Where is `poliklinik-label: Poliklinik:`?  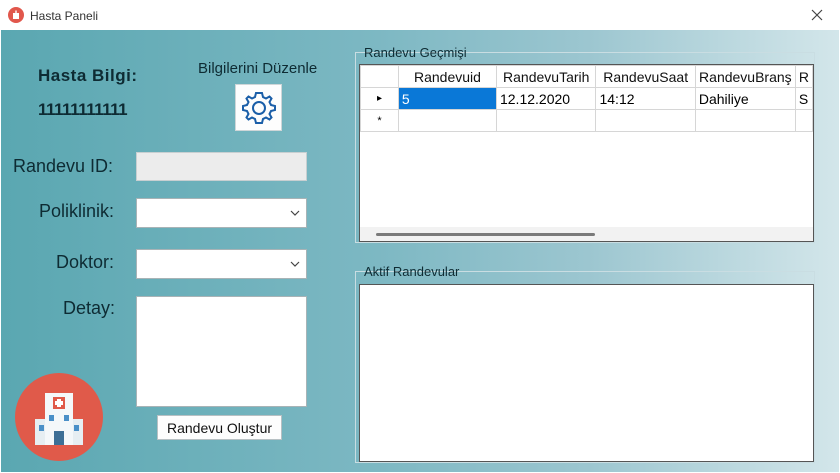
poliklinik-label: Poliklinik: is located at coordinates (77, 211).